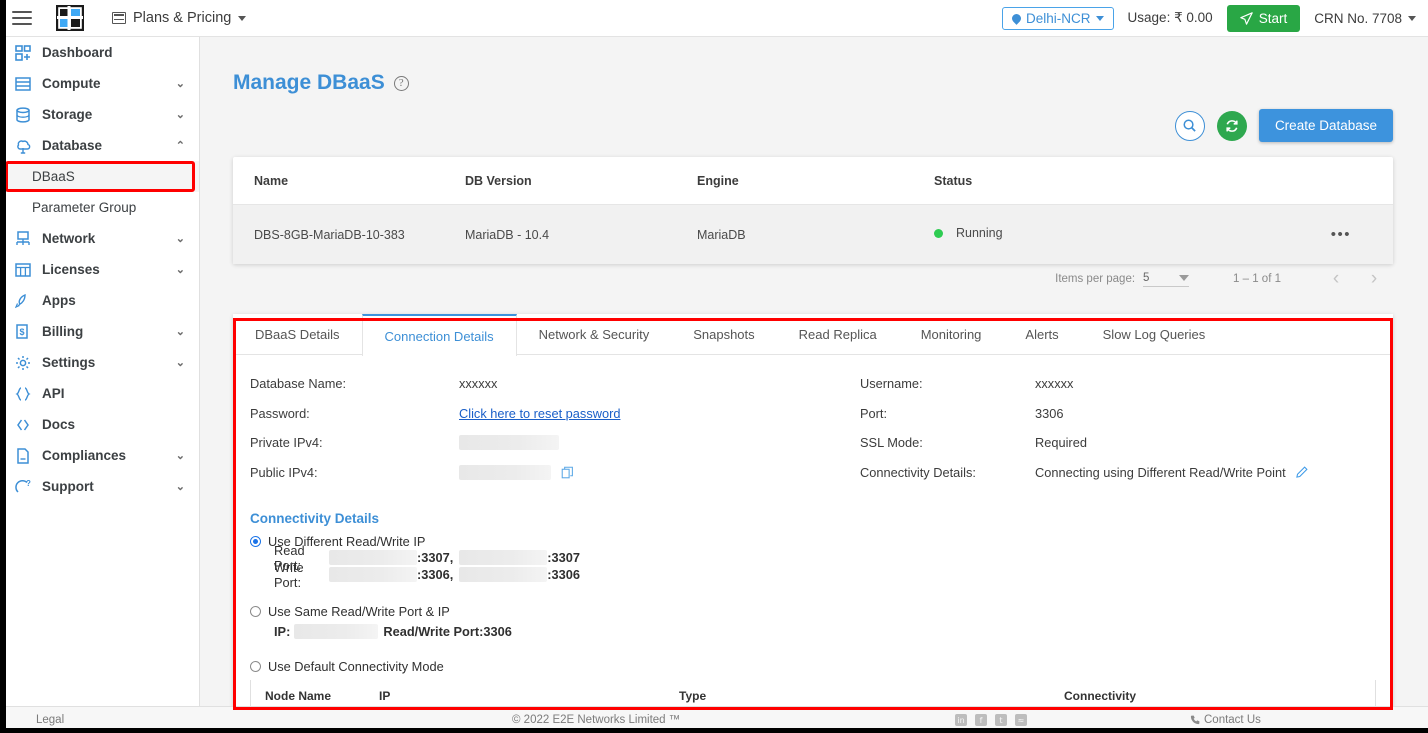 The width and height of the screenshot is (1428, 733). I want to click on search-button, so click(1189, 125).